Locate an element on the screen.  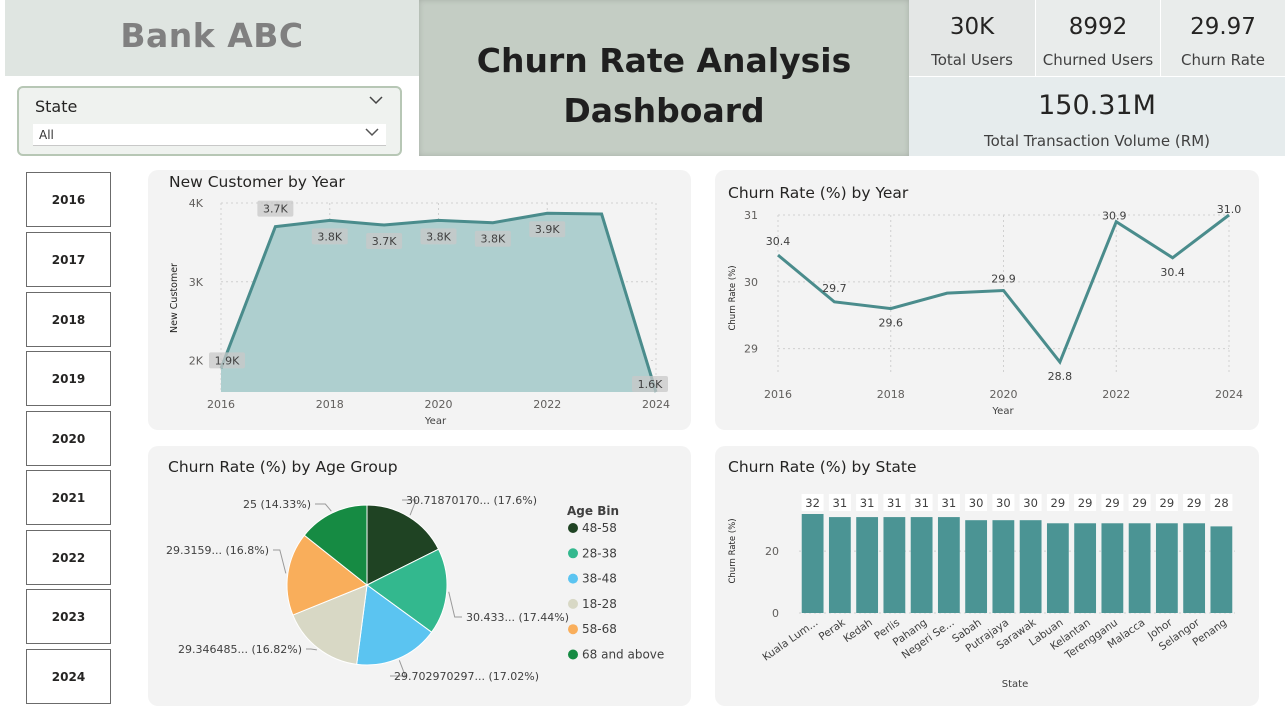
kpi-label: Total Transaction Volume (RM) is located at coordinates (1096, 141).